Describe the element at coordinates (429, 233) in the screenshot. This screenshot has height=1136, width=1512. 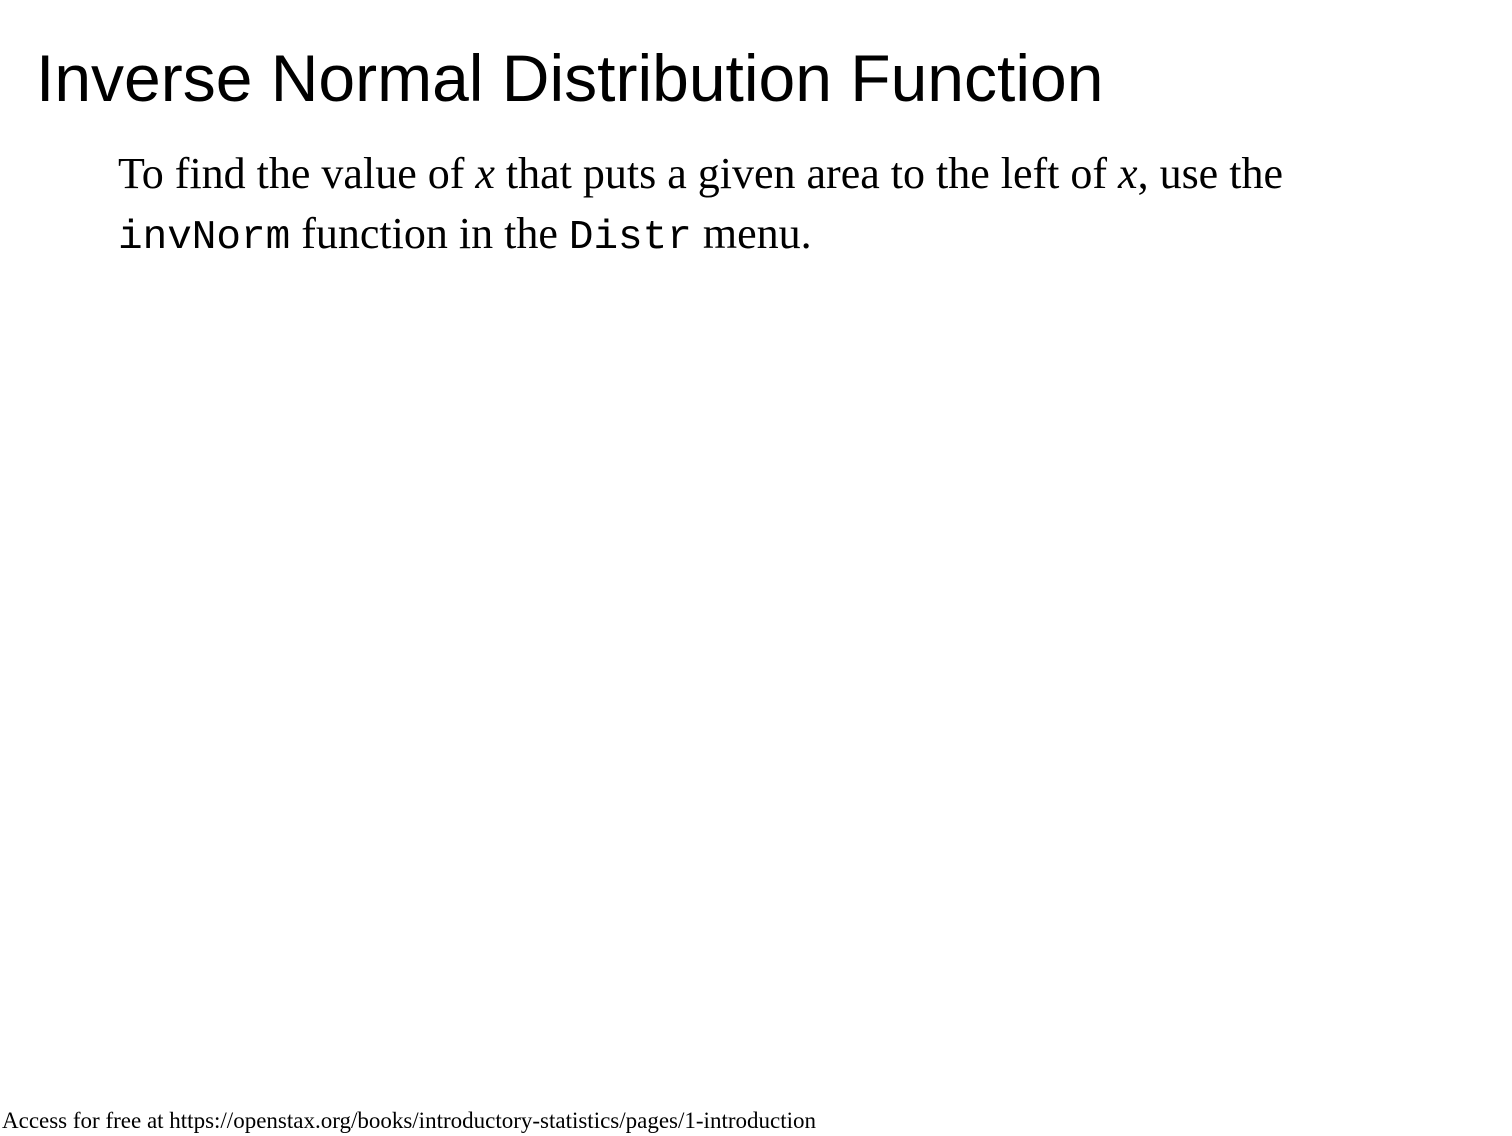
I see `body-text: function in the` at that location.